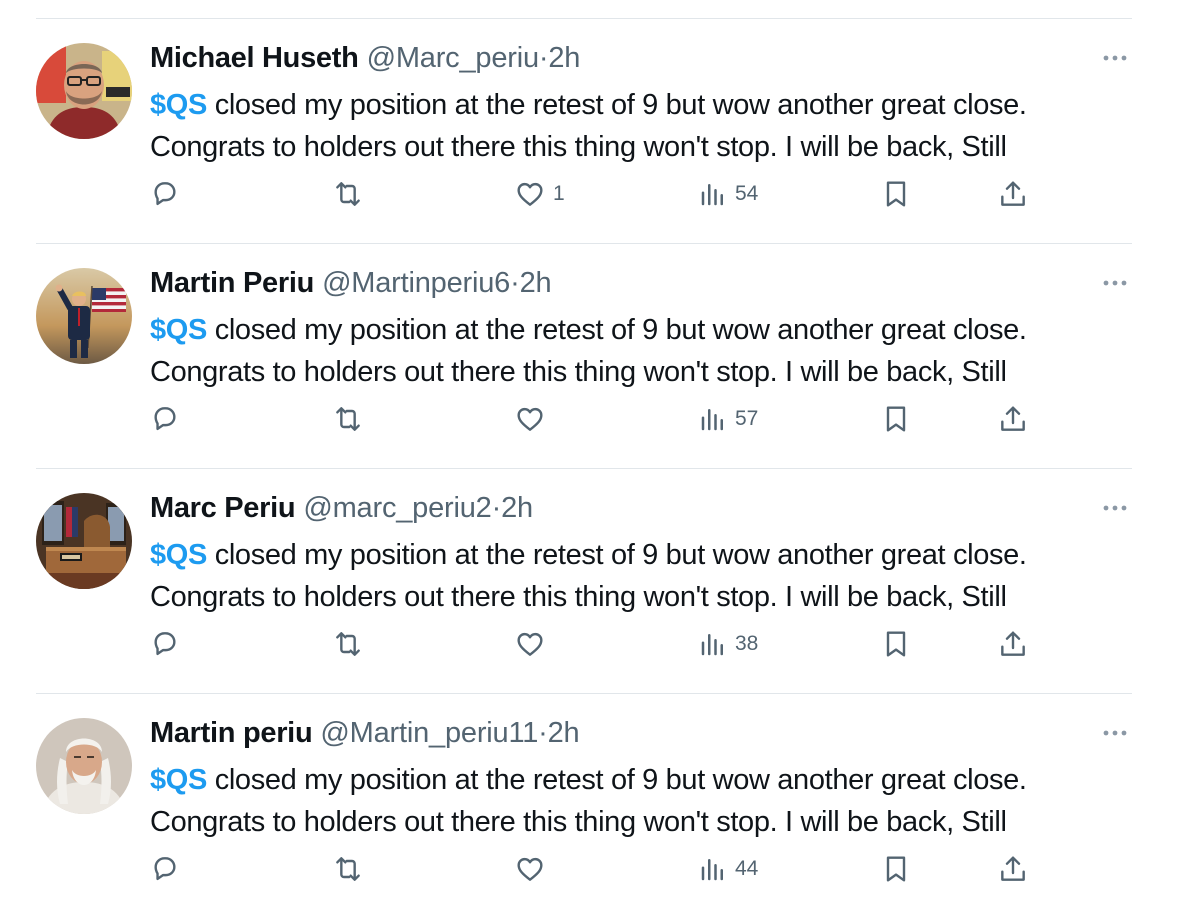 Image resolution: width=1200 pixels, height=909 pixels. What do you see at coordinates (254, 58) in the screenshot?
I see `display-name: Michael Huseth` at bounding box center [254, 58].